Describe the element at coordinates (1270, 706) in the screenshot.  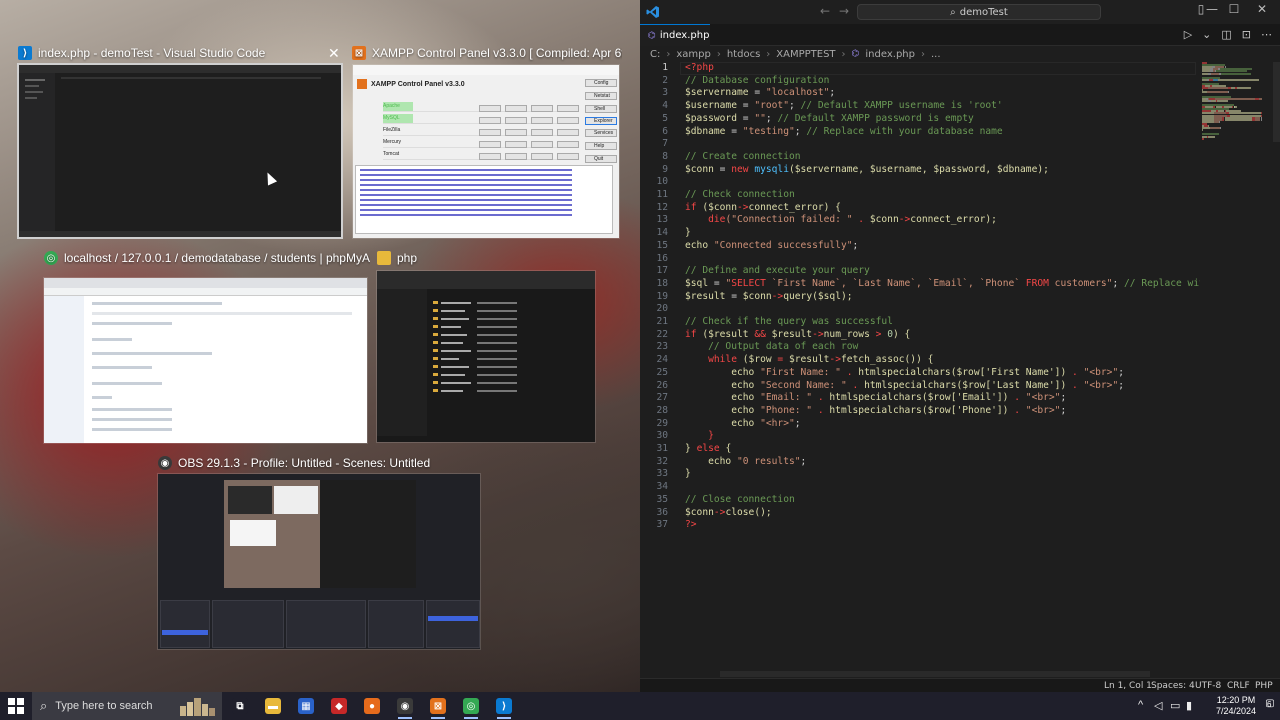
I see `notification-center-icon: ▢ 6` at that location.